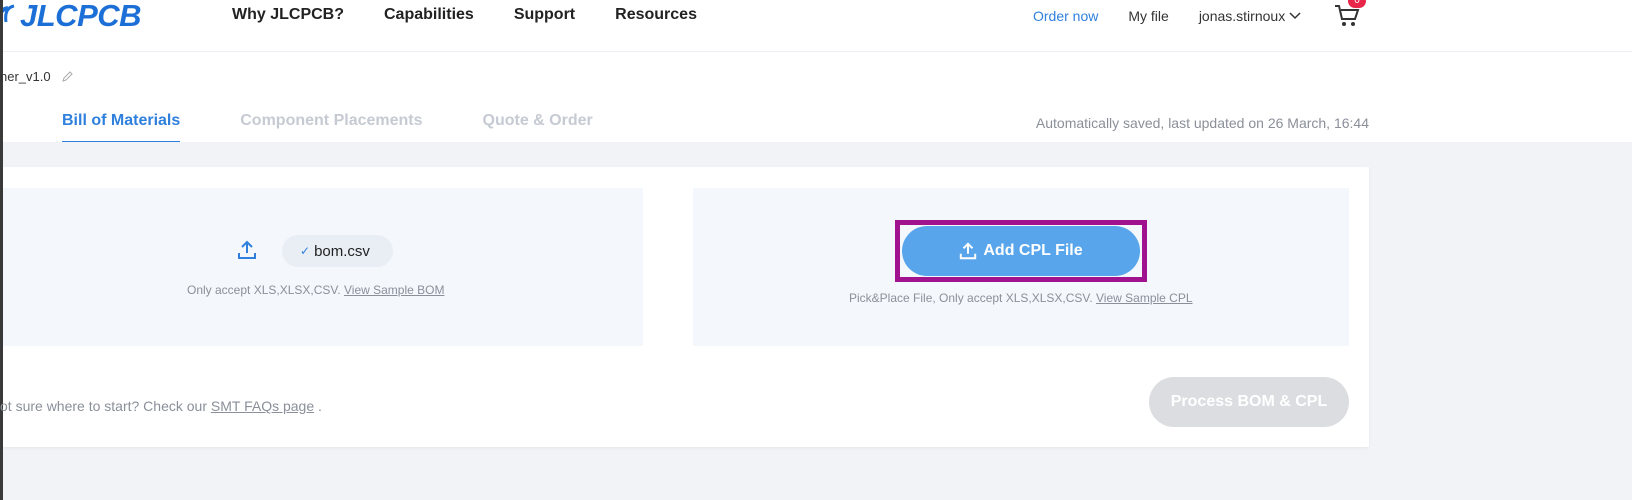  What do you see at coordinates (1144, 298) in the screenshot?
I see `view-sample-cpl-link: View Sample CPL` at bounding box center [1144, 298].